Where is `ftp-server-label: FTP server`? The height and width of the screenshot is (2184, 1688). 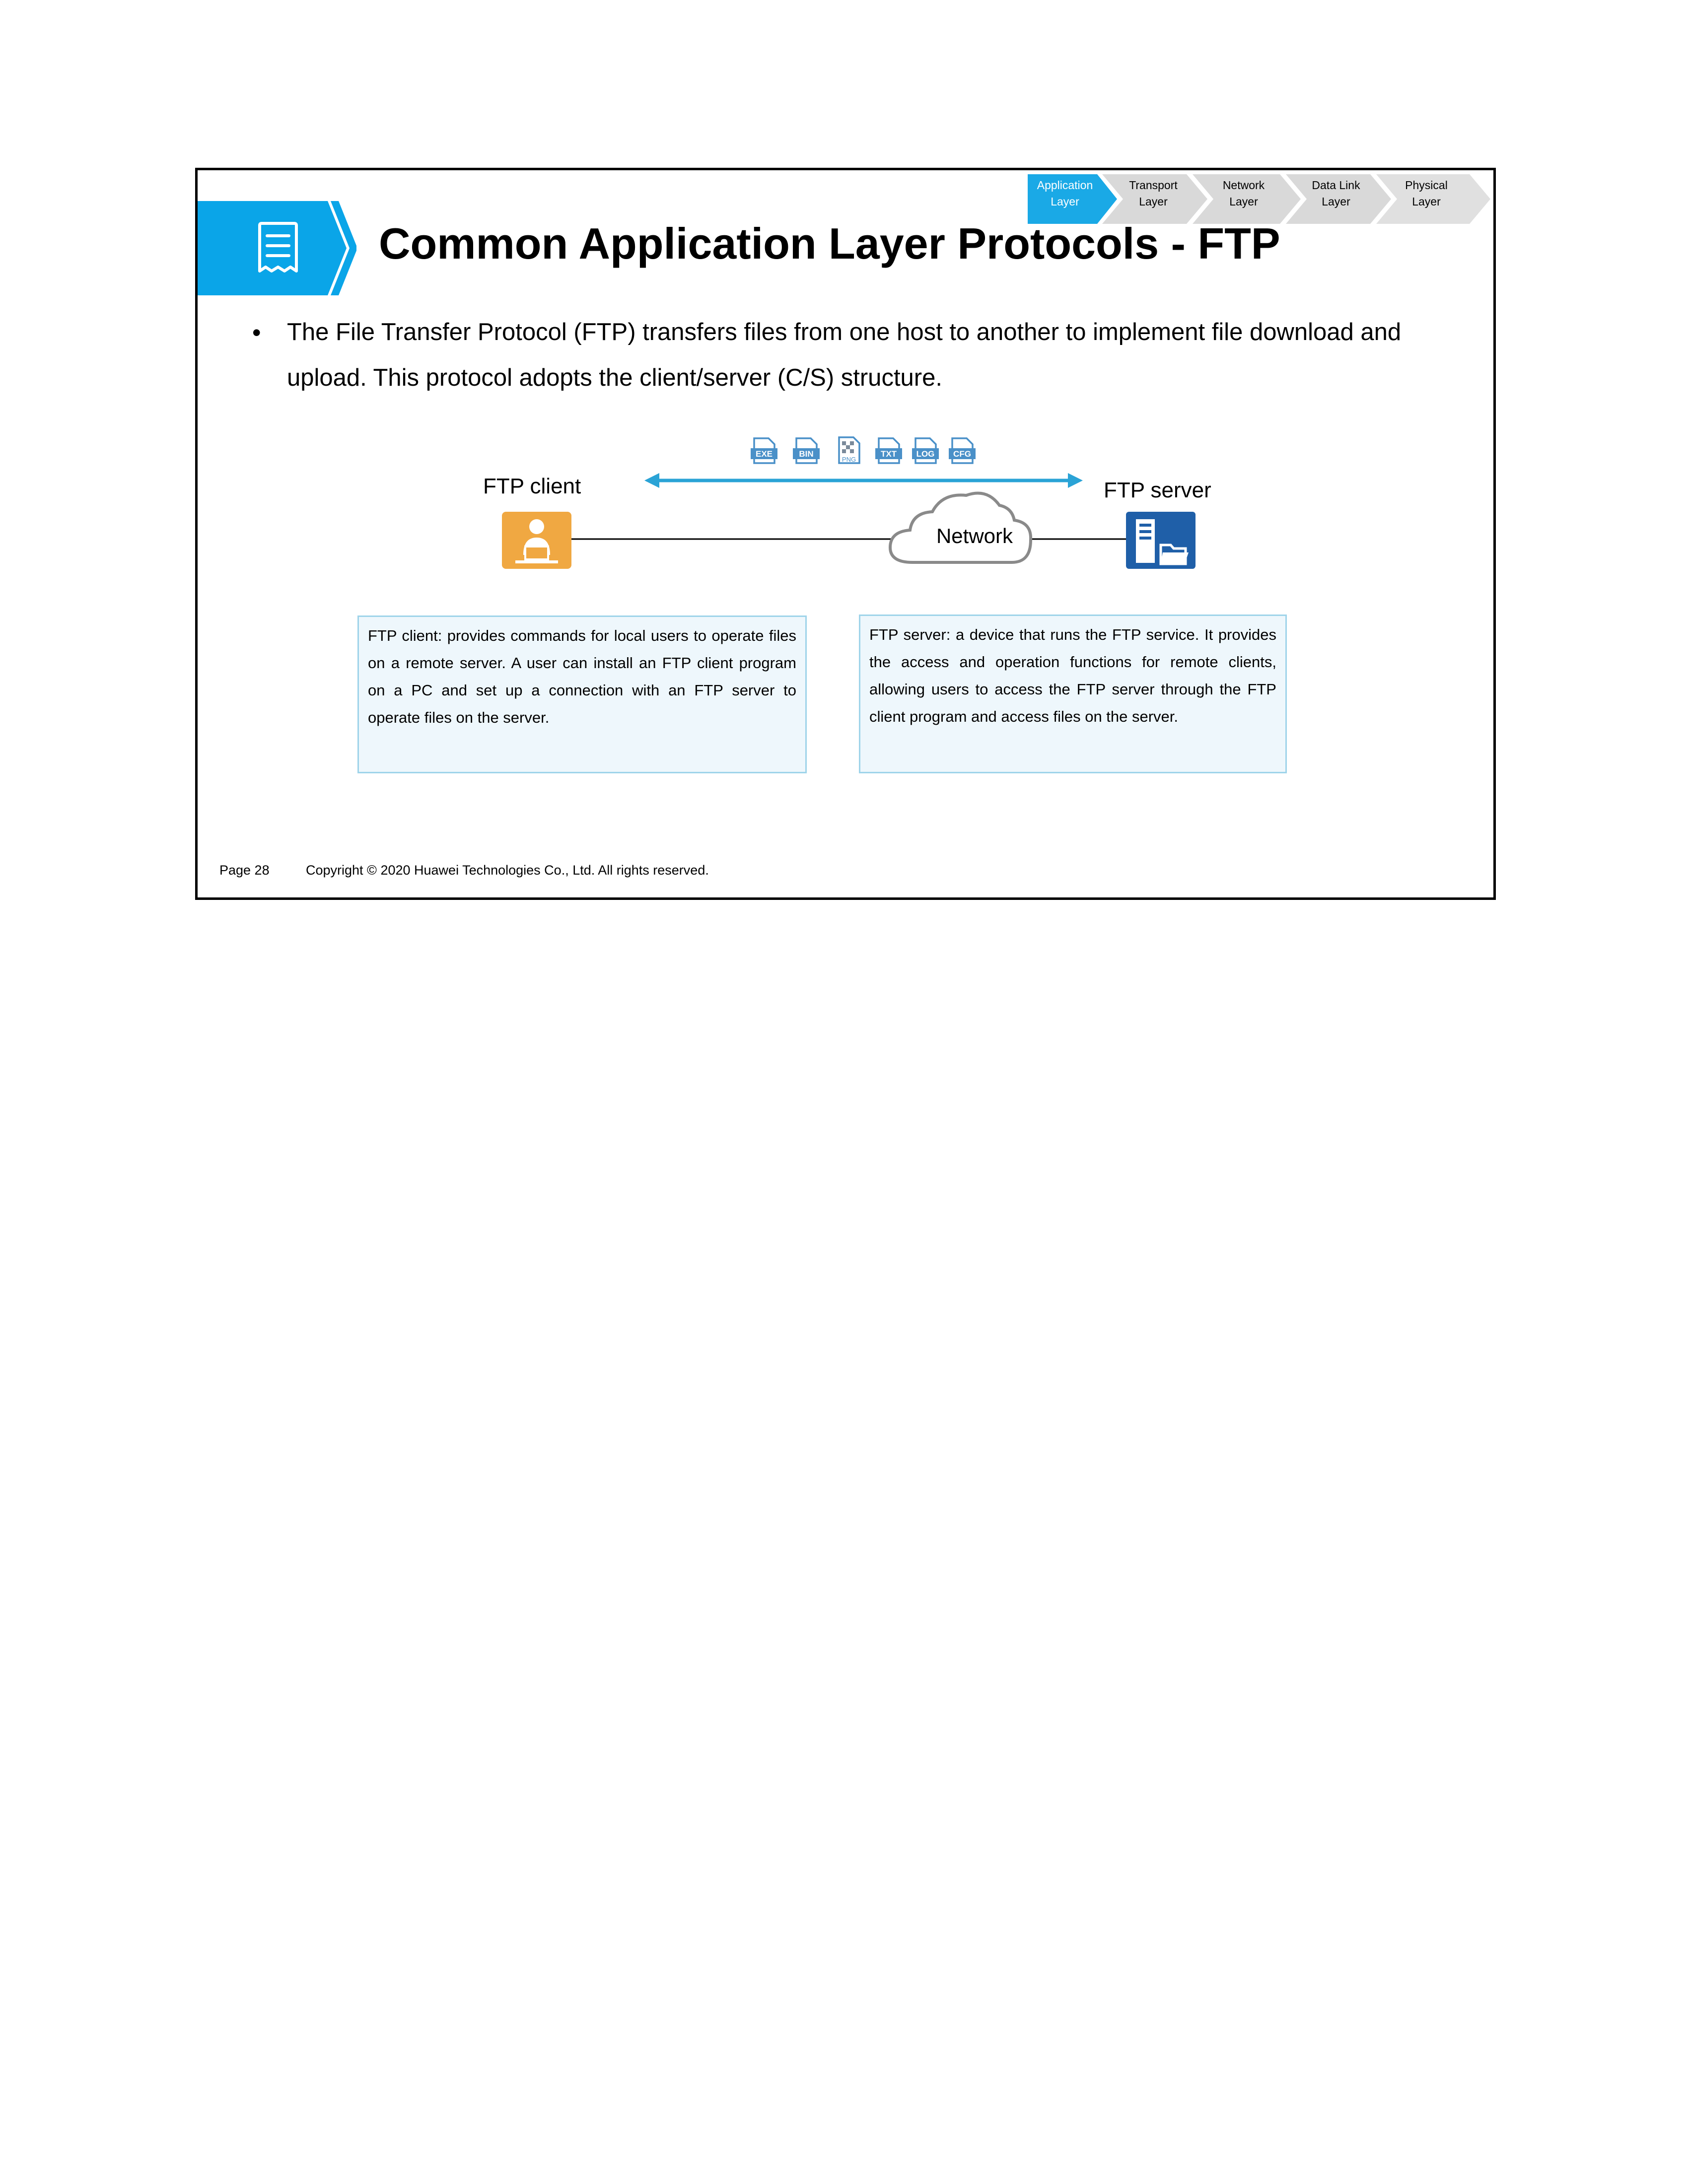 ftp-server-label: FTP server is located at coordinates (1157, 490).